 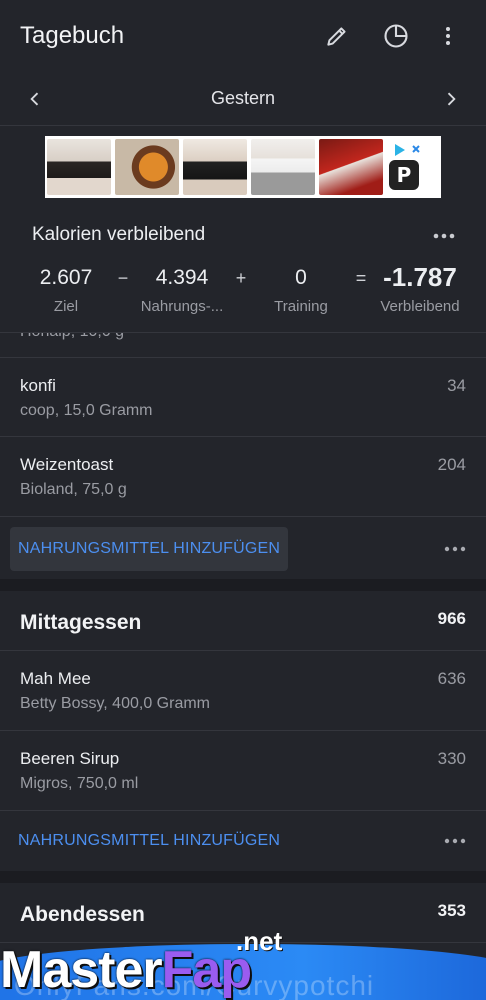 What do you see at coordinates (81, 970) in the screenshot?
I see `watermark-brand-a: Master` at bounding box center [81, 970].